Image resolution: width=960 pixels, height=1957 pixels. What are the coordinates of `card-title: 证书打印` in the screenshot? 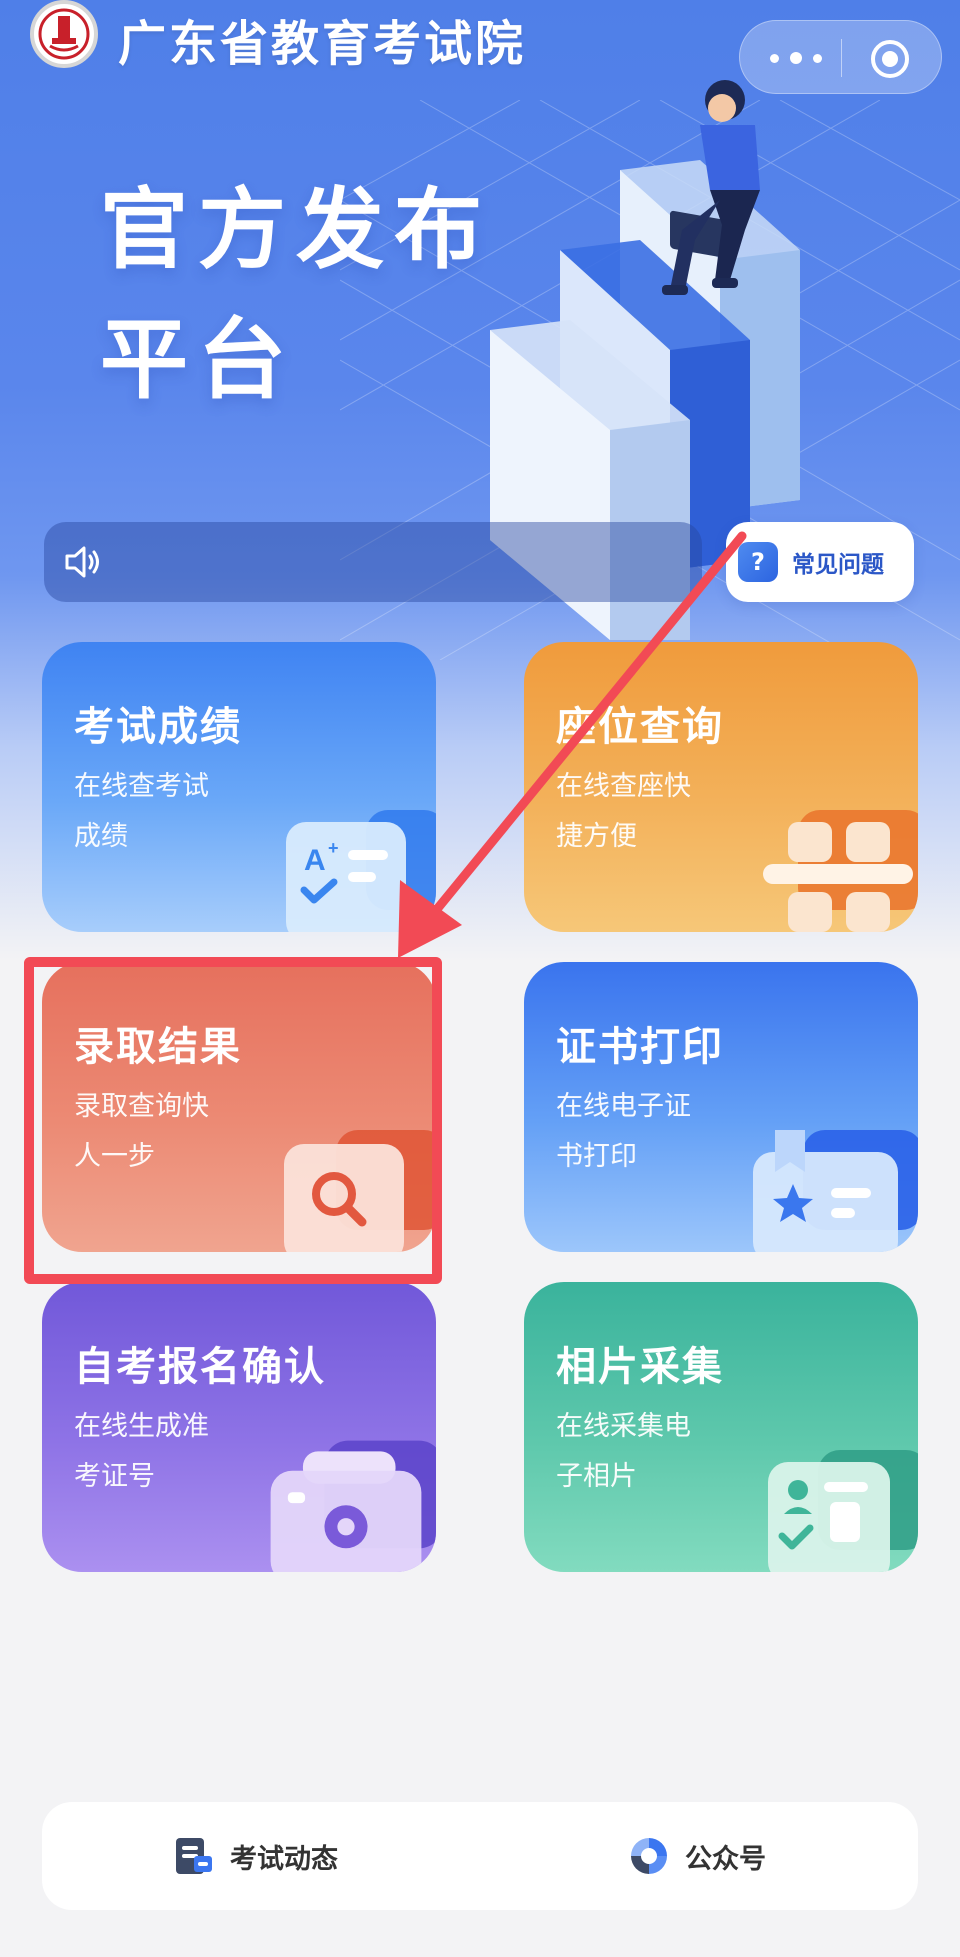 It's located at (640, 1047).